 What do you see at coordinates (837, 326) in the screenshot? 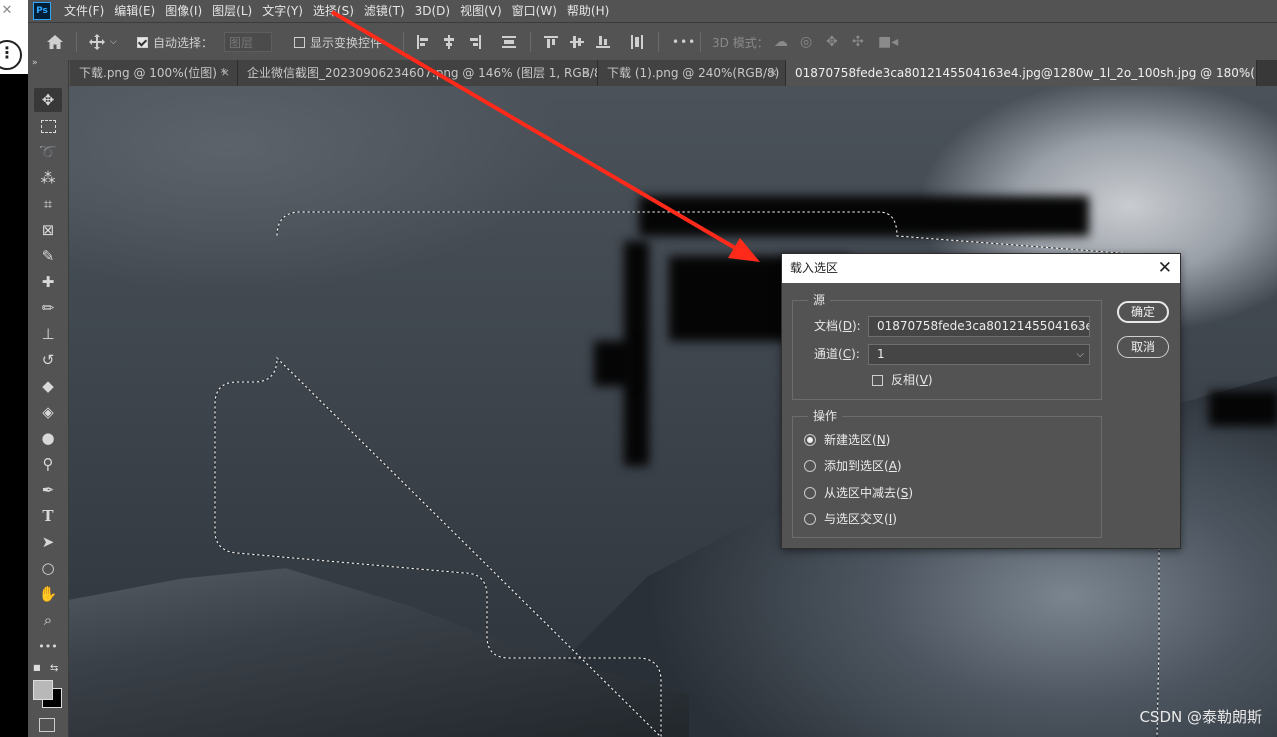
I see `document-label: 文档(D):` at bounding box center [837, 326].